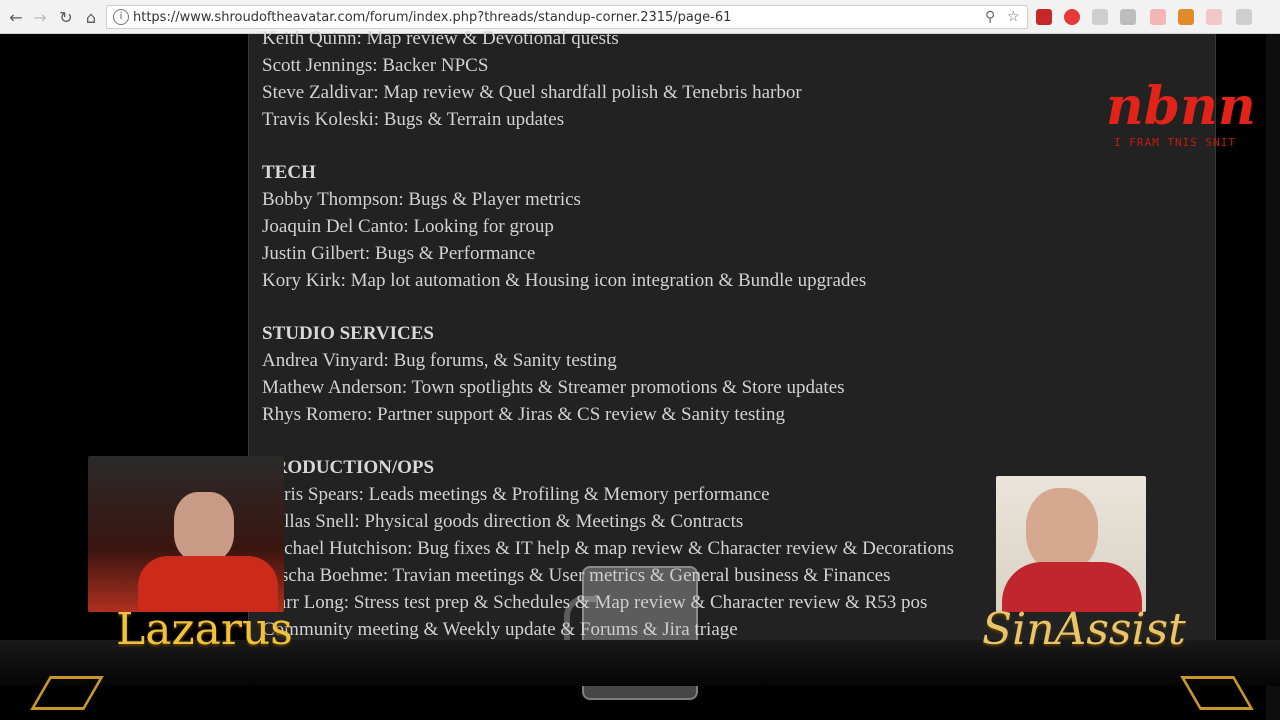 The height and width of the screenshot is (720, 1280). Describe the element at coordinates (1273, 377) in the screenshot. I see `scrollbar` at that location.